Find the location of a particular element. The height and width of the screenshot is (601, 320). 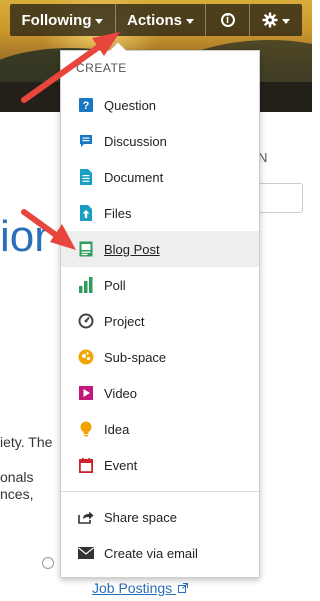

menu-item-question: ? Question is located at coordinates (160, 105).